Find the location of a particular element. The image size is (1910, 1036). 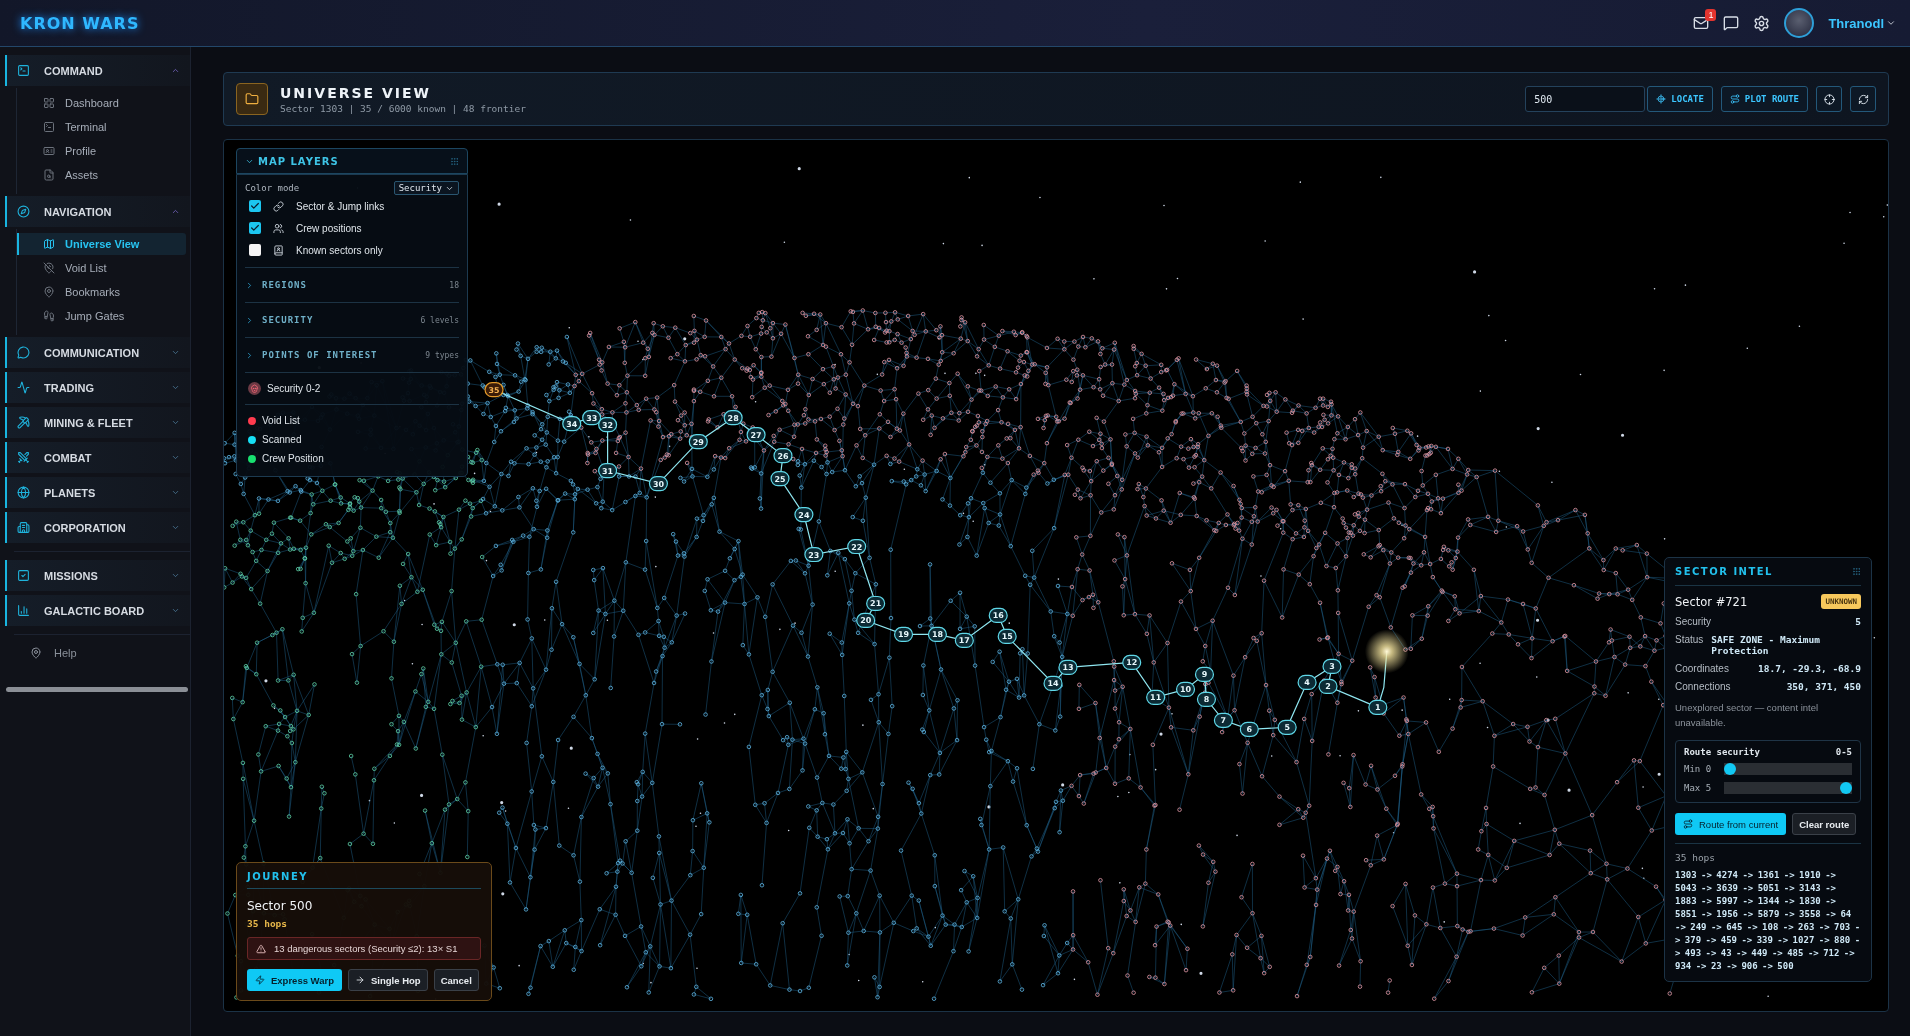

field-value: 5 is located at coordinates (1857, 621).